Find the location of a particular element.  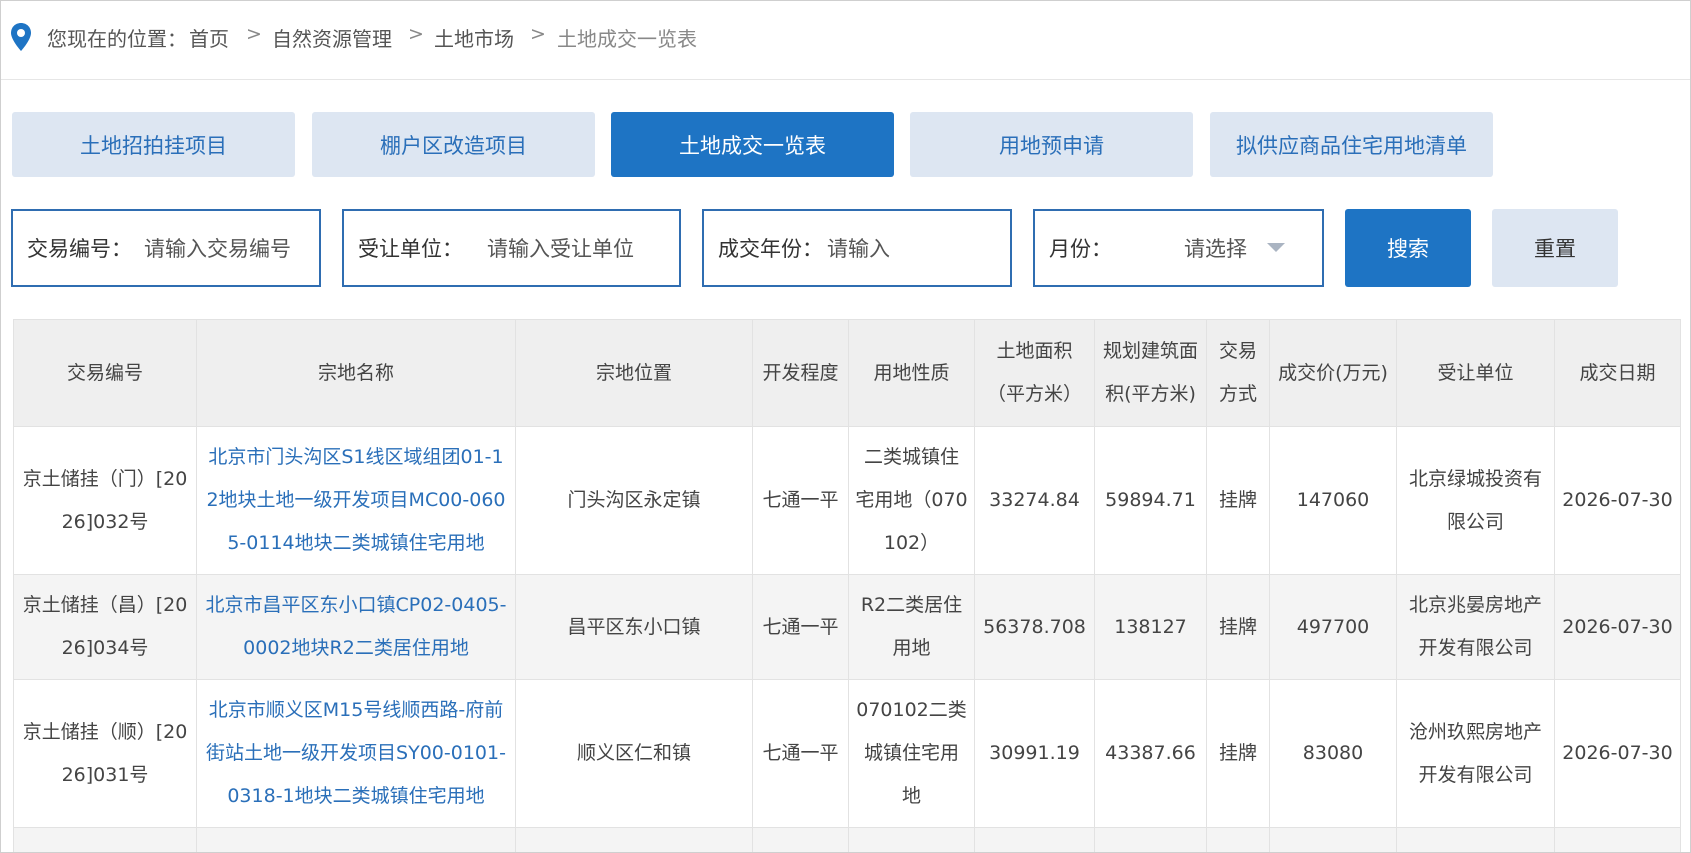

cell-trade-no: 京土储挂（顺）[2026]031号 is located at coordinates (105, 753).